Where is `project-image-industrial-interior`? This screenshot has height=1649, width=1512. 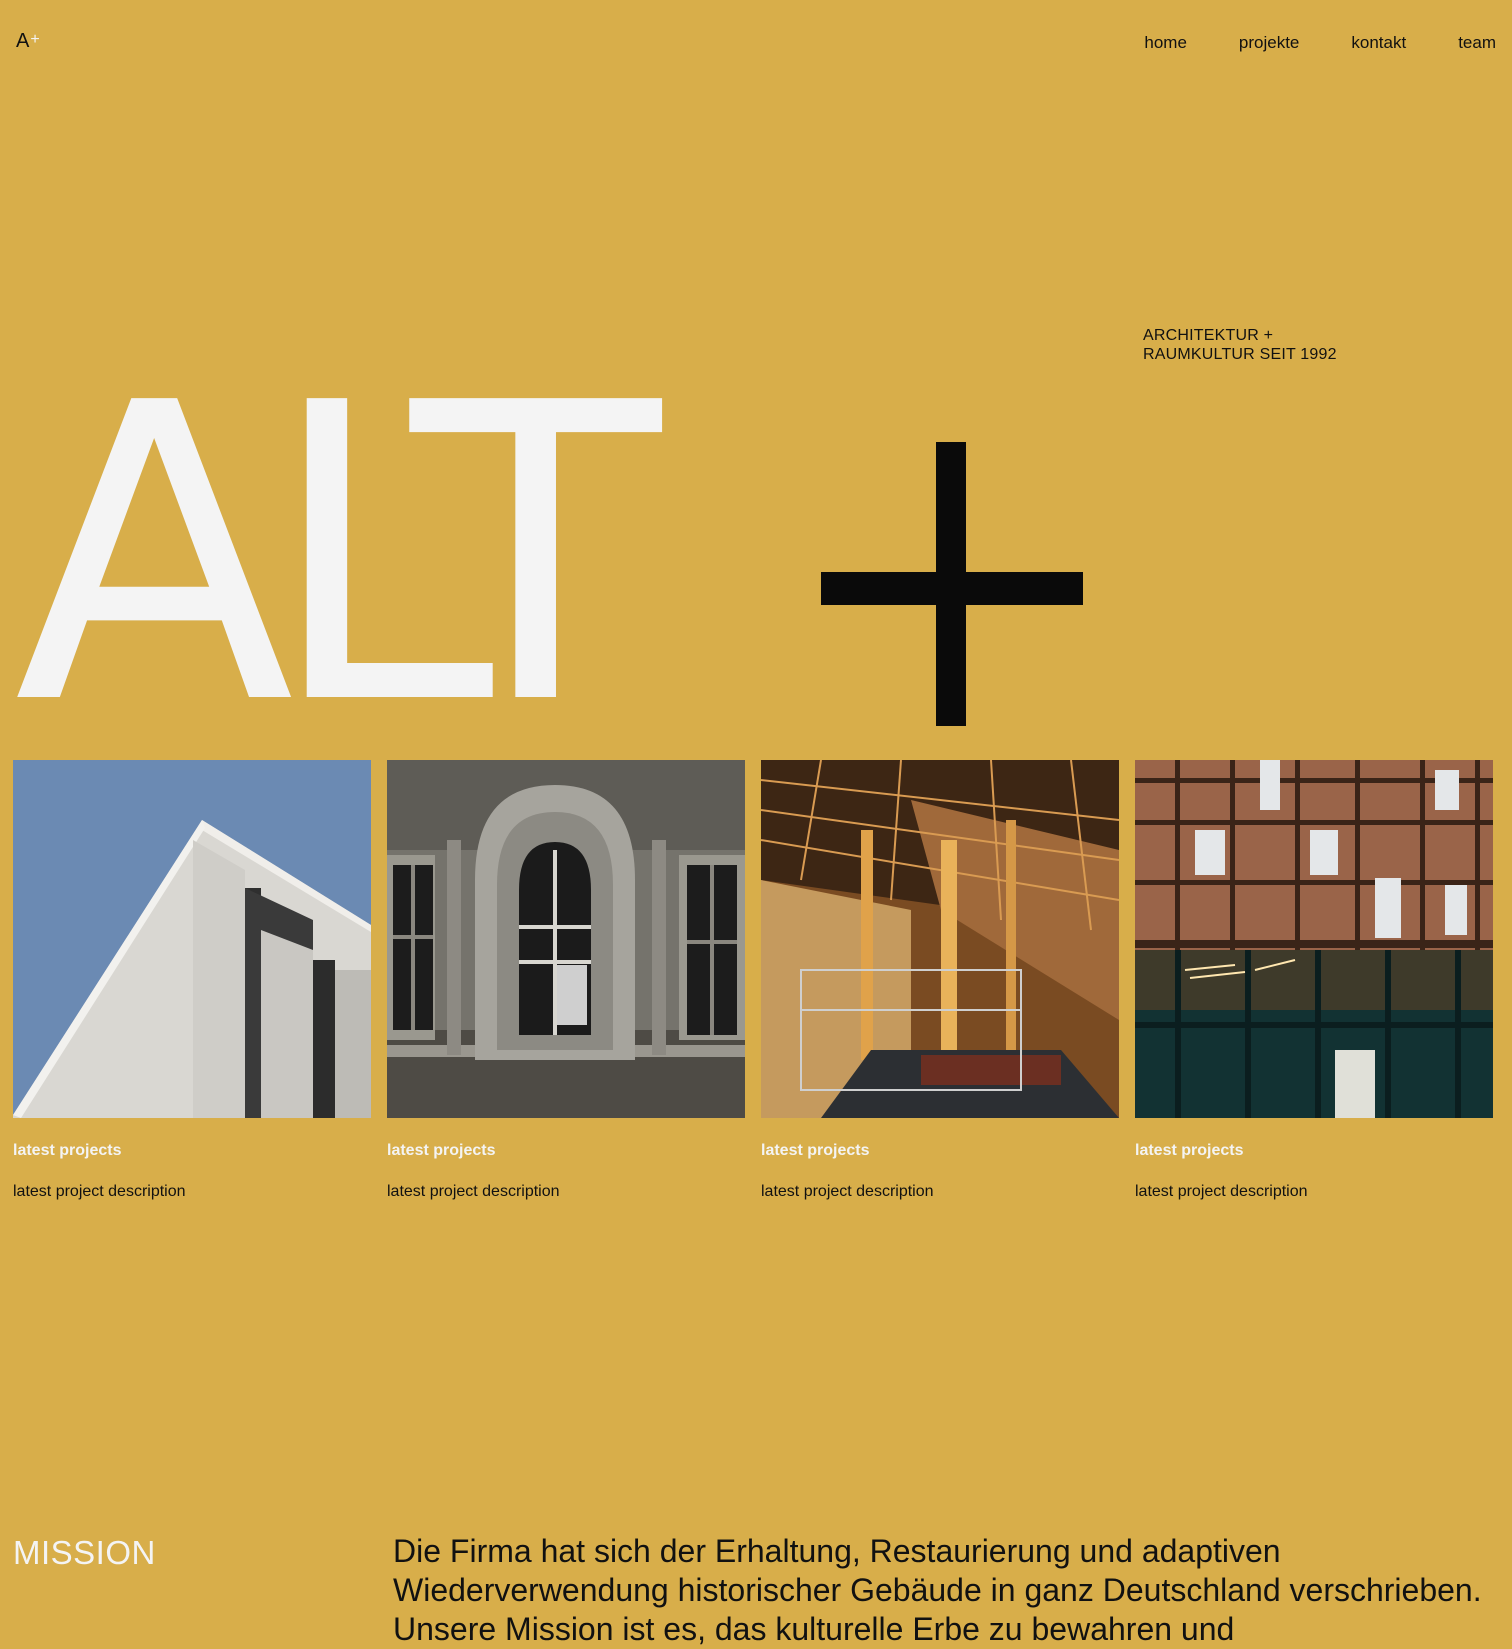 project-image-industrial-interior is located at coordinates (940, 939).